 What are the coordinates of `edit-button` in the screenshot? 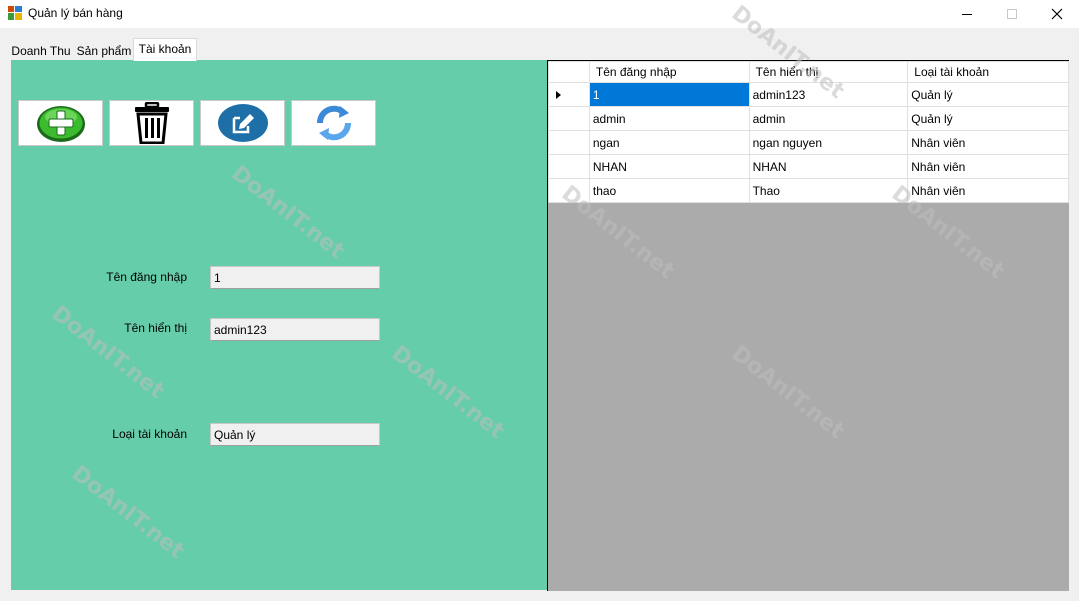 It's located at (242, 123).